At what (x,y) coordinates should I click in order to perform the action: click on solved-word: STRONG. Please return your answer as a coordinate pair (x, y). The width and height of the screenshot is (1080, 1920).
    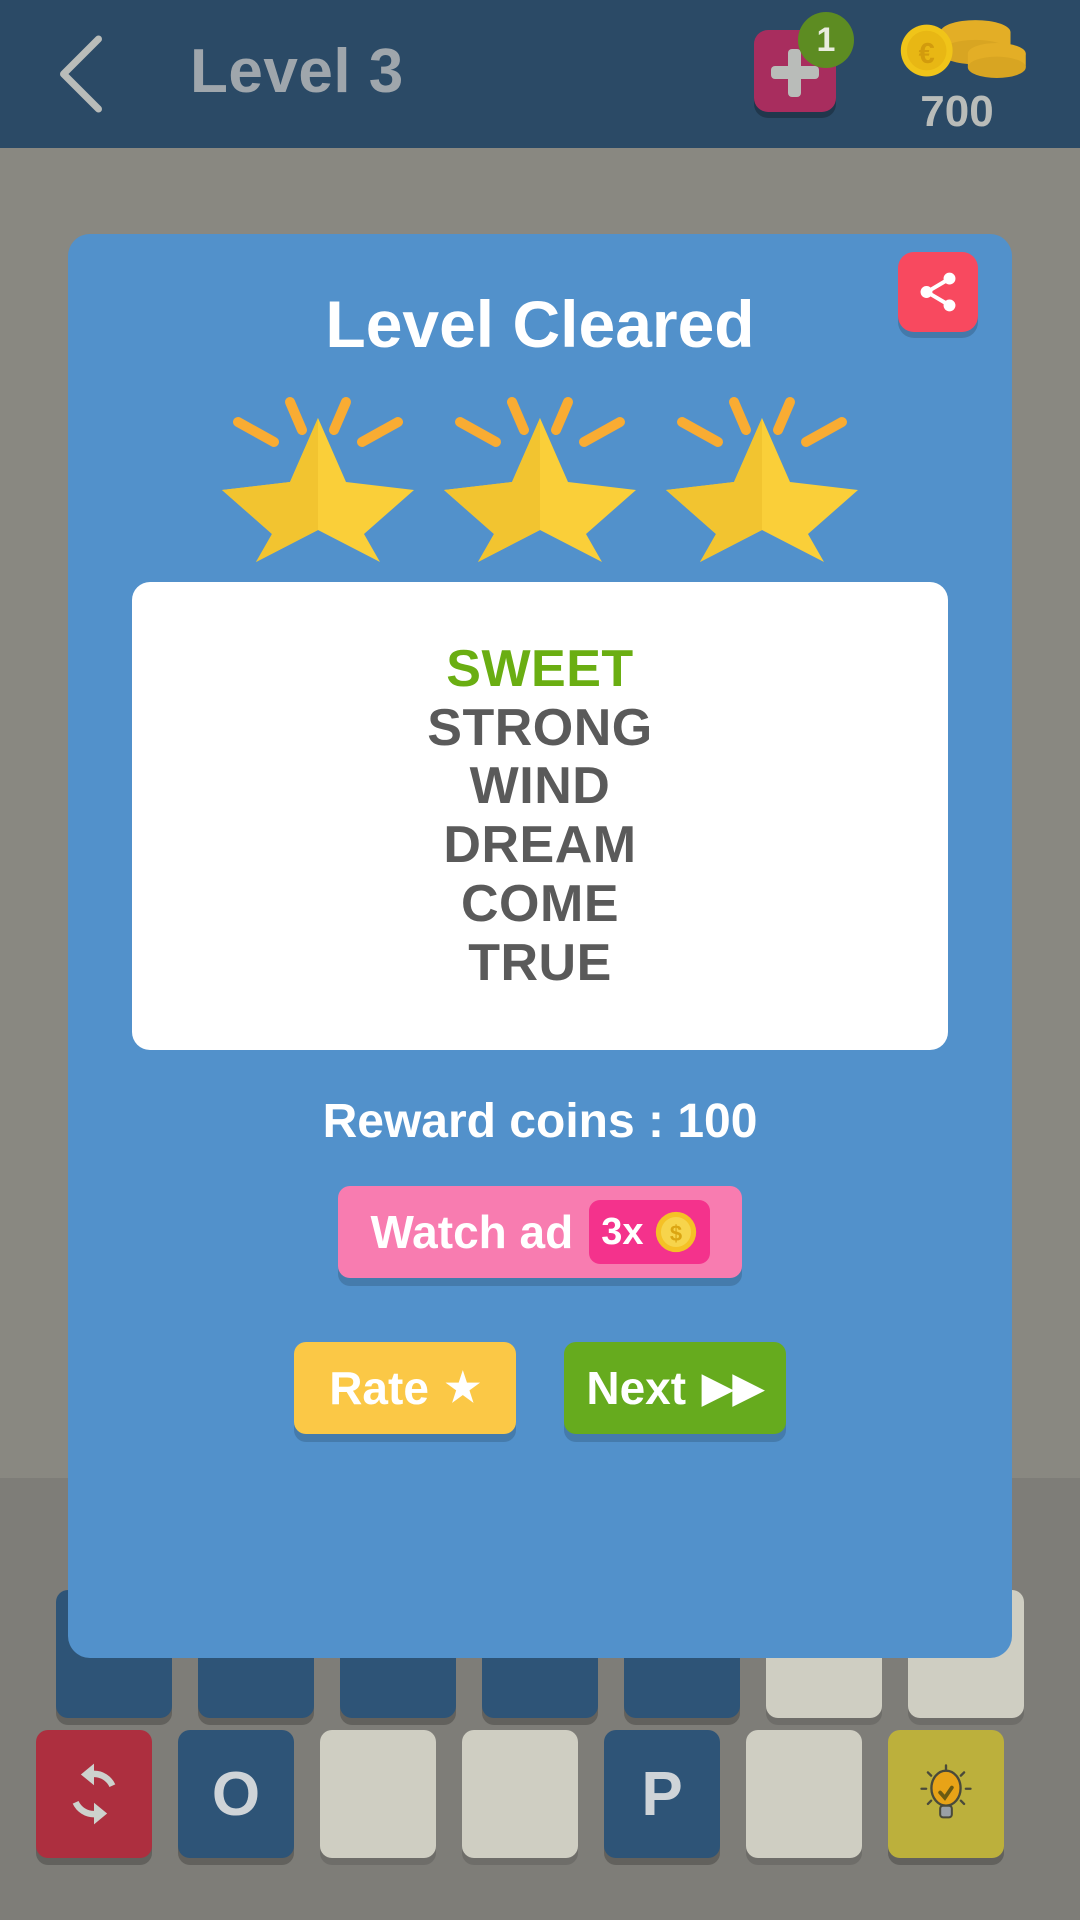
    Looking at the image, I should click on (540, 727).